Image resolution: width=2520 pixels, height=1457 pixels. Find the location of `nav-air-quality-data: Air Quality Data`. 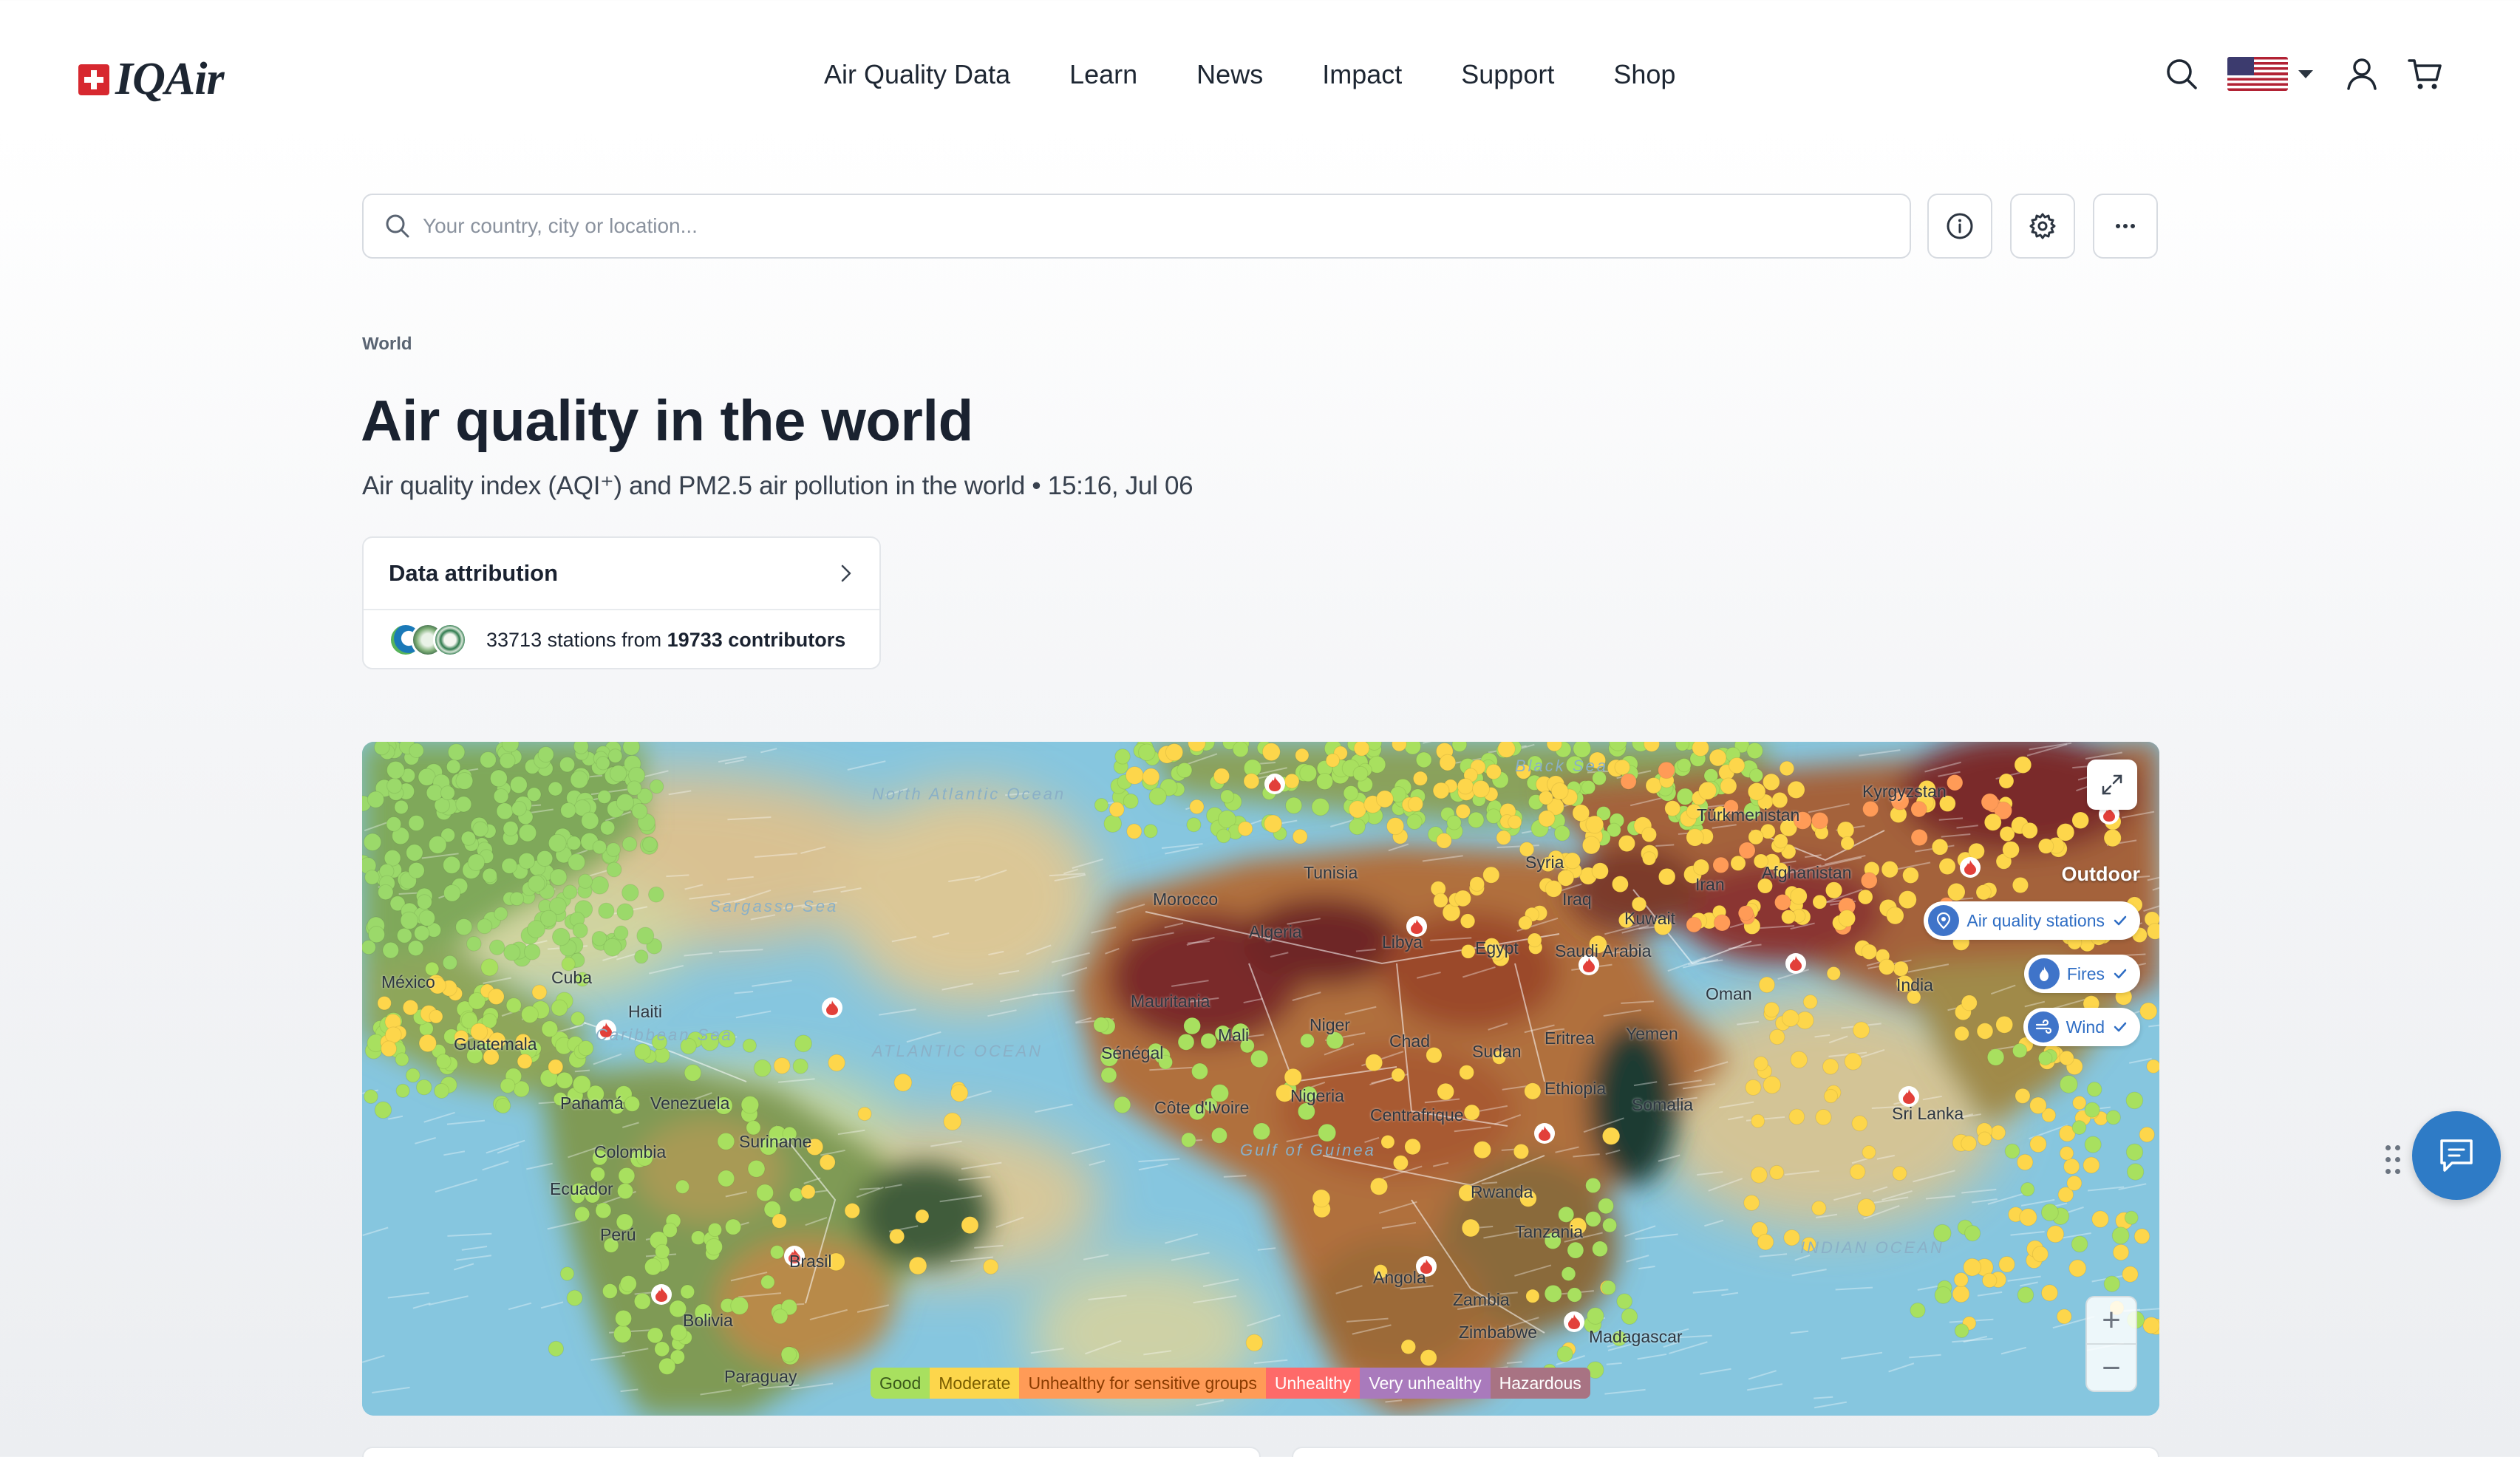

nav-air-quality-data: Air Quality Data is located at coordinates (917, 74).